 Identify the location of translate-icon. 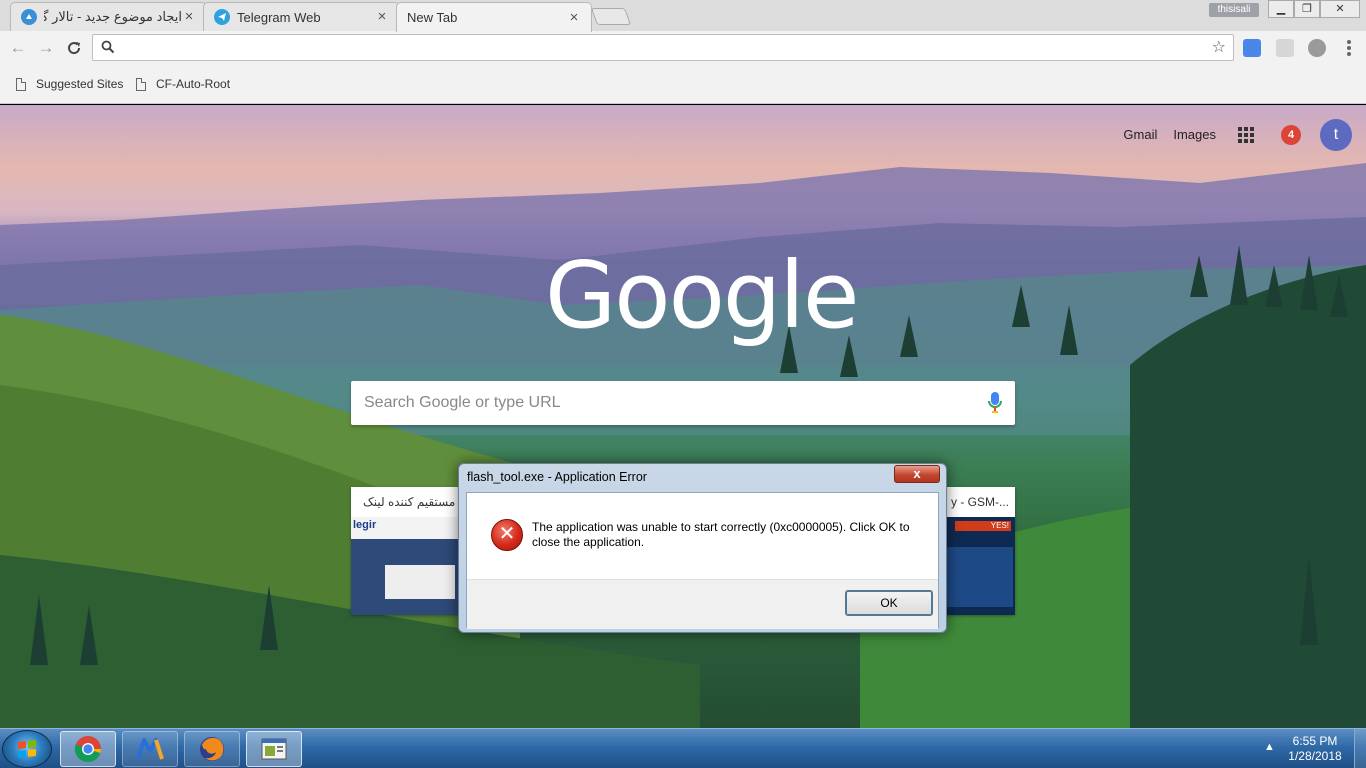
(1252, 48).